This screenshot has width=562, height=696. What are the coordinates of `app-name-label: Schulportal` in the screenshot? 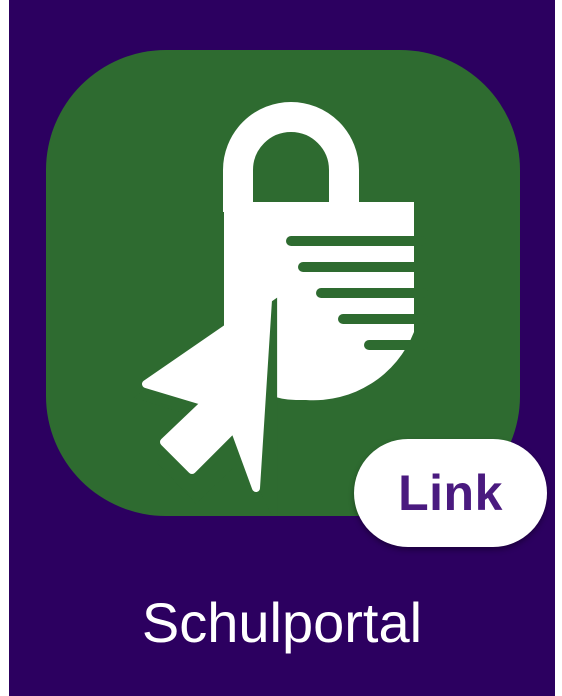 It's located at (282, 622).